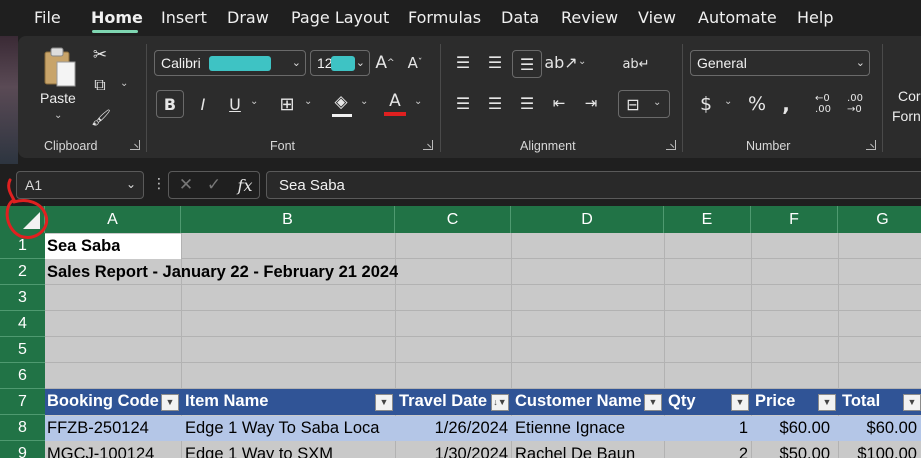  I want to click on underline-icon: U, so click(235, 104).